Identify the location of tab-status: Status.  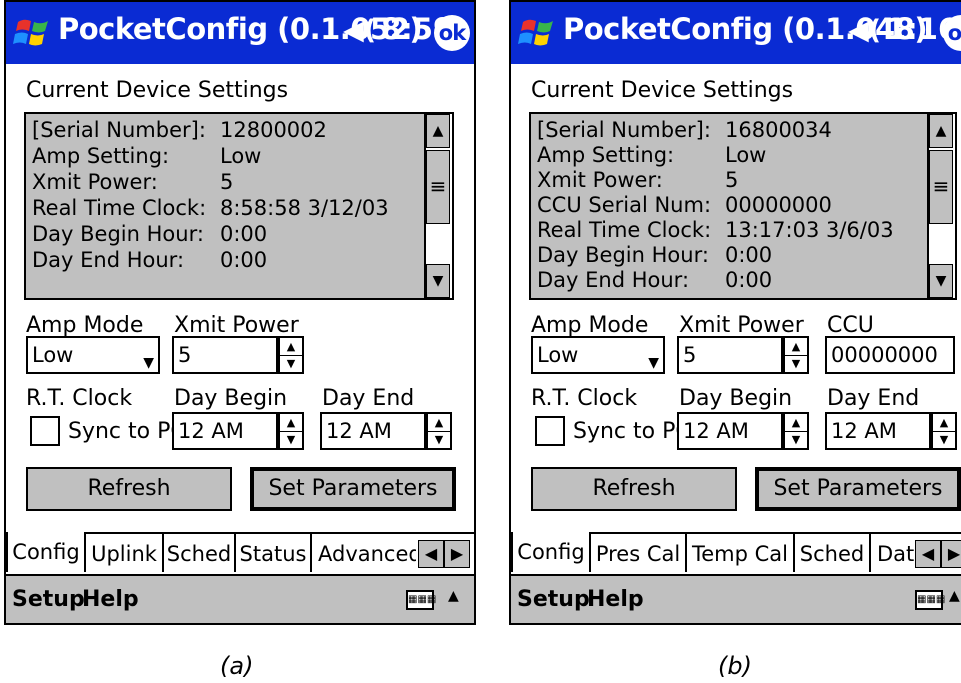
(274, 553).